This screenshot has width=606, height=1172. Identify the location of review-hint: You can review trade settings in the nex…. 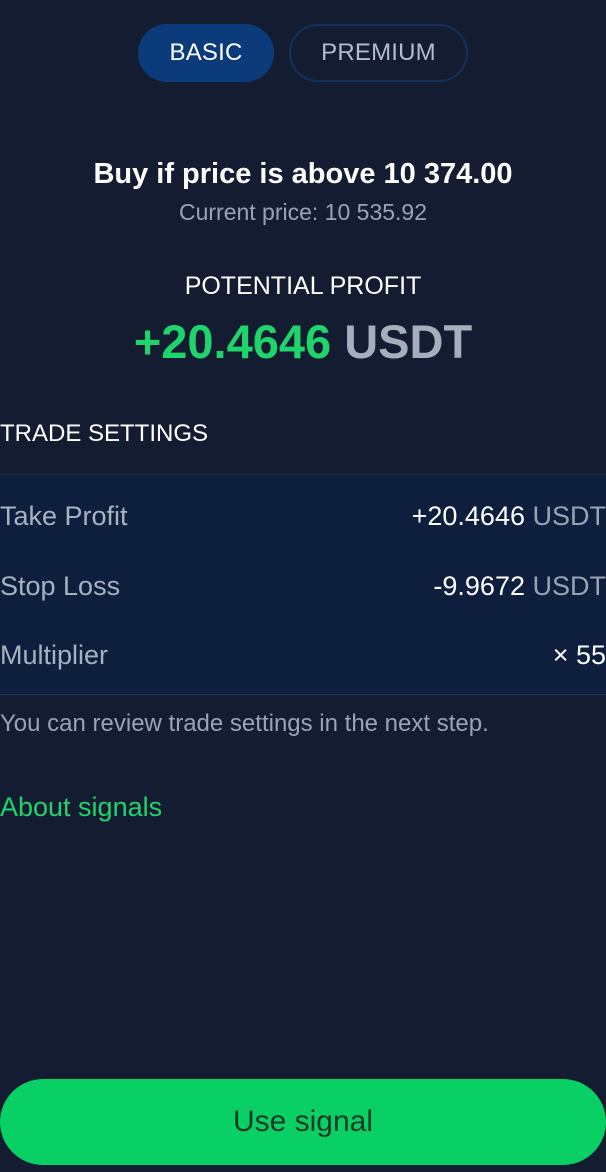
(244, 723).